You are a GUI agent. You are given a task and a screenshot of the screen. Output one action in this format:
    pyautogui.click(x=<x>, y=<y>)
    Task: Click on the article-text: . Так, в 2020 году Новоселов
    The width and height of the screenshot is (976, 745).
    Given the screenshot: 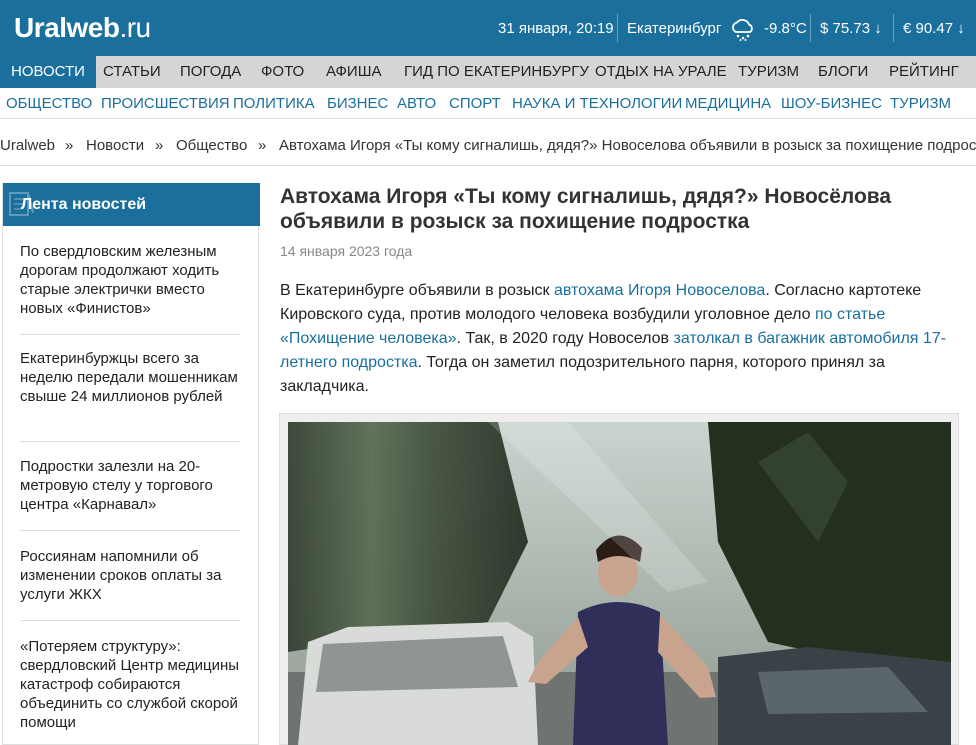 What is the action you would take?
    pyautogui.click(x=565, y=338)
    